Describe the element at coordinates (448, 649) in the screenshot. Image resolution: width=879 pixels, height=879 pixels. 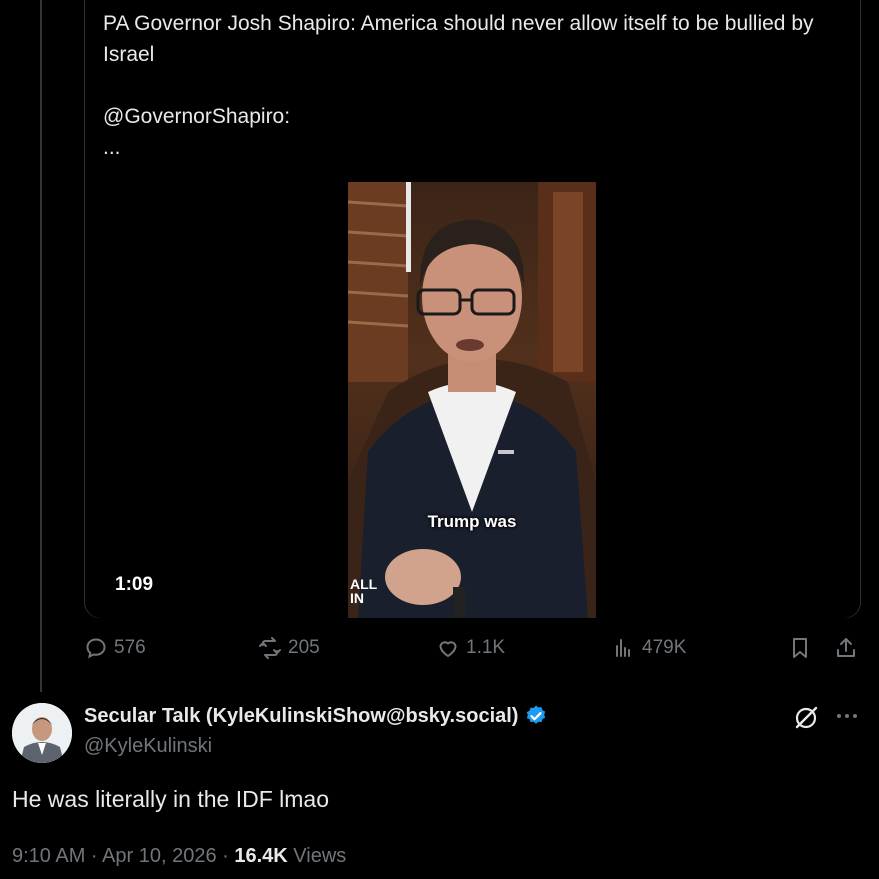
I see `heart-icon` at that location.